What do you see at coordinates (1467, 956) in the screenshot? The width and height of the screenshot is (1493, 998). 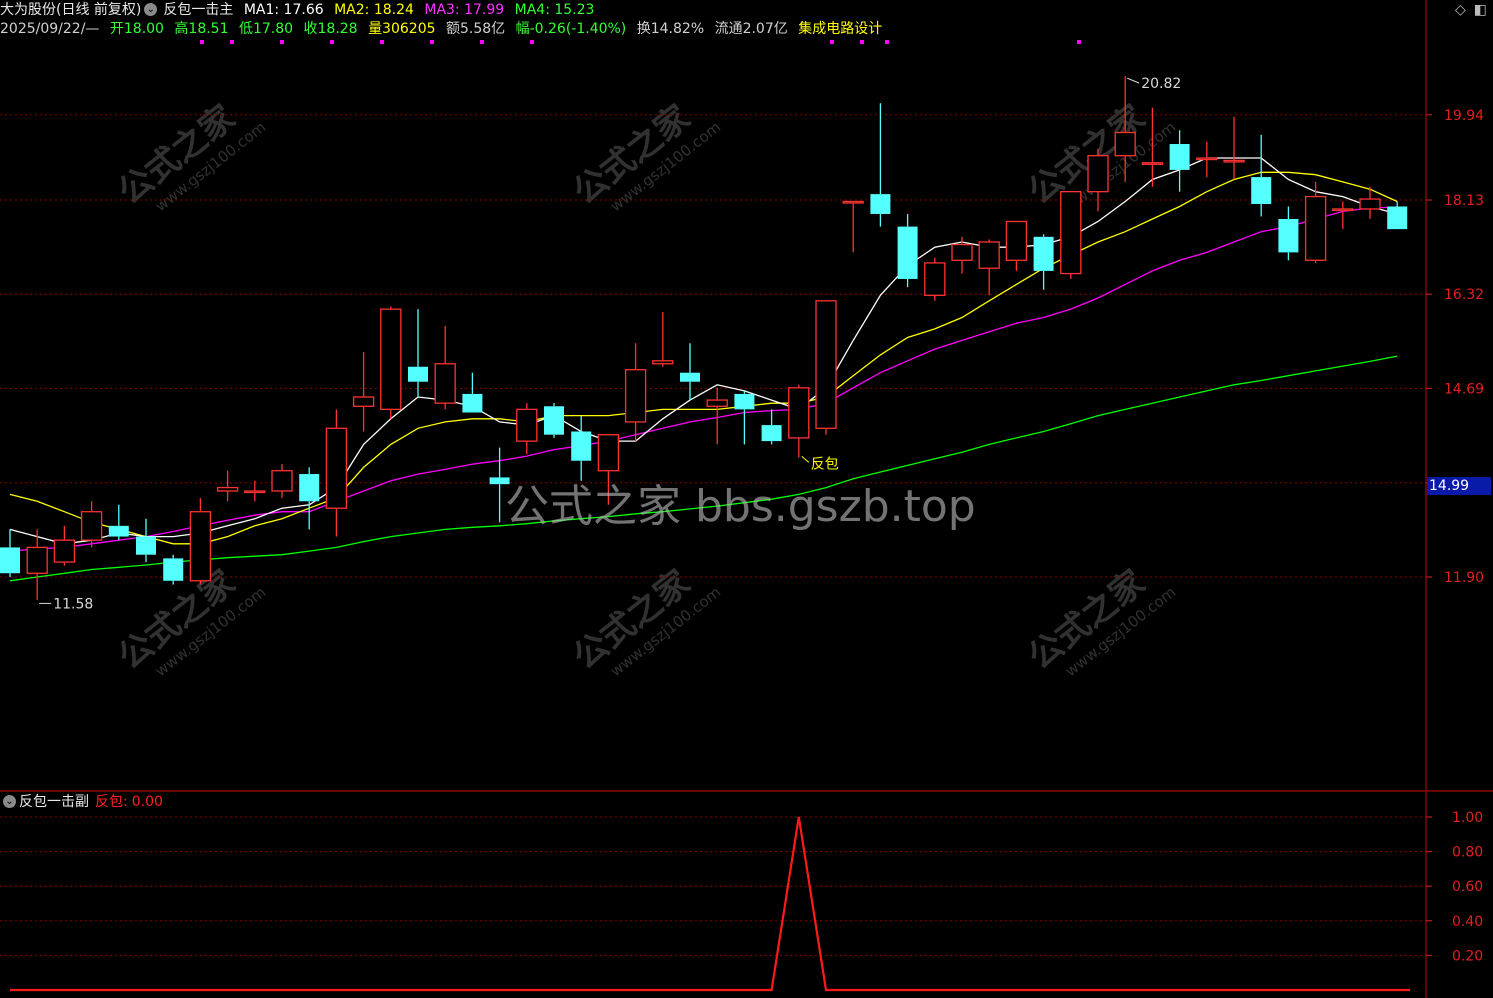 I see `sub-y-axis-label: 0.20` at bounding box center [1467, 956].